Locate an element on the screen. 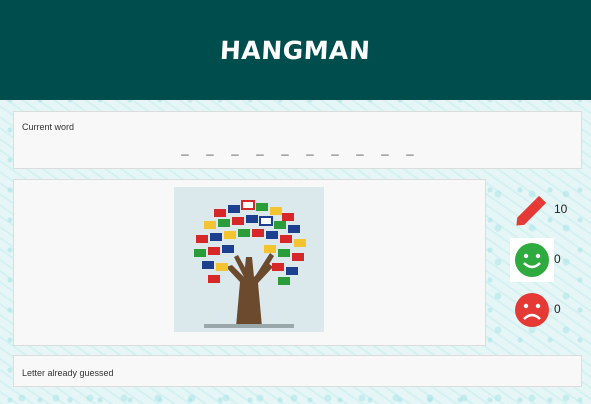 Image resolution: width=591 pixels, height=404 pixels. current-word-panel: Current word _ _ _ _ _ _ _ _ _ _ is located at coordinates (297, 140).